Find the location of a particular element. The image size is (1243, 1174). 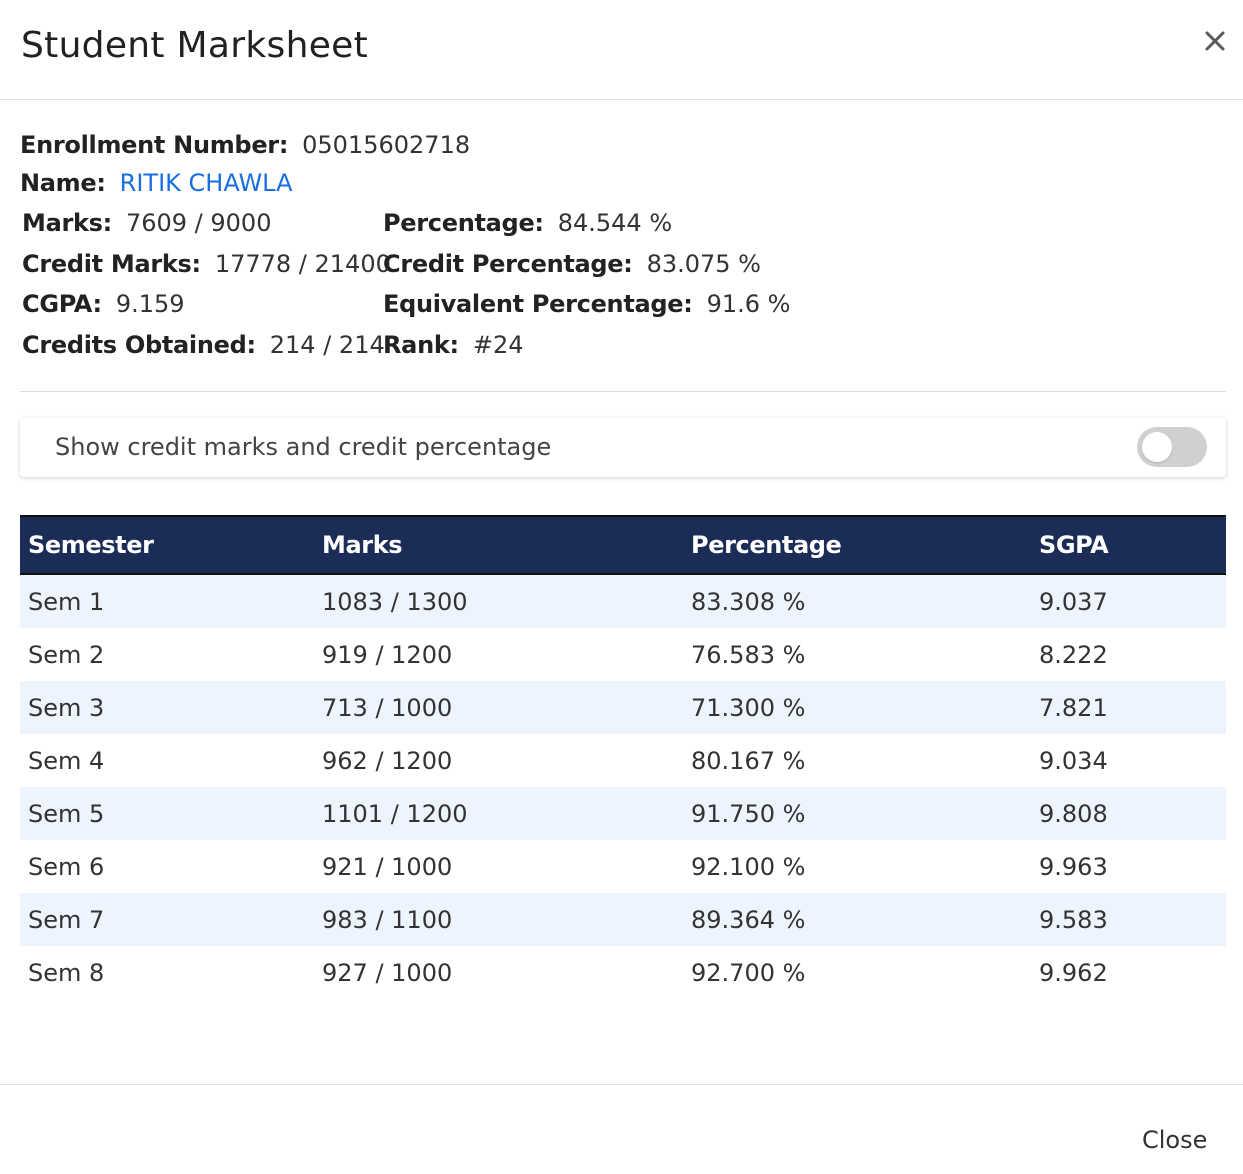

close-button: Close is located at coordinates (1174, 1140).